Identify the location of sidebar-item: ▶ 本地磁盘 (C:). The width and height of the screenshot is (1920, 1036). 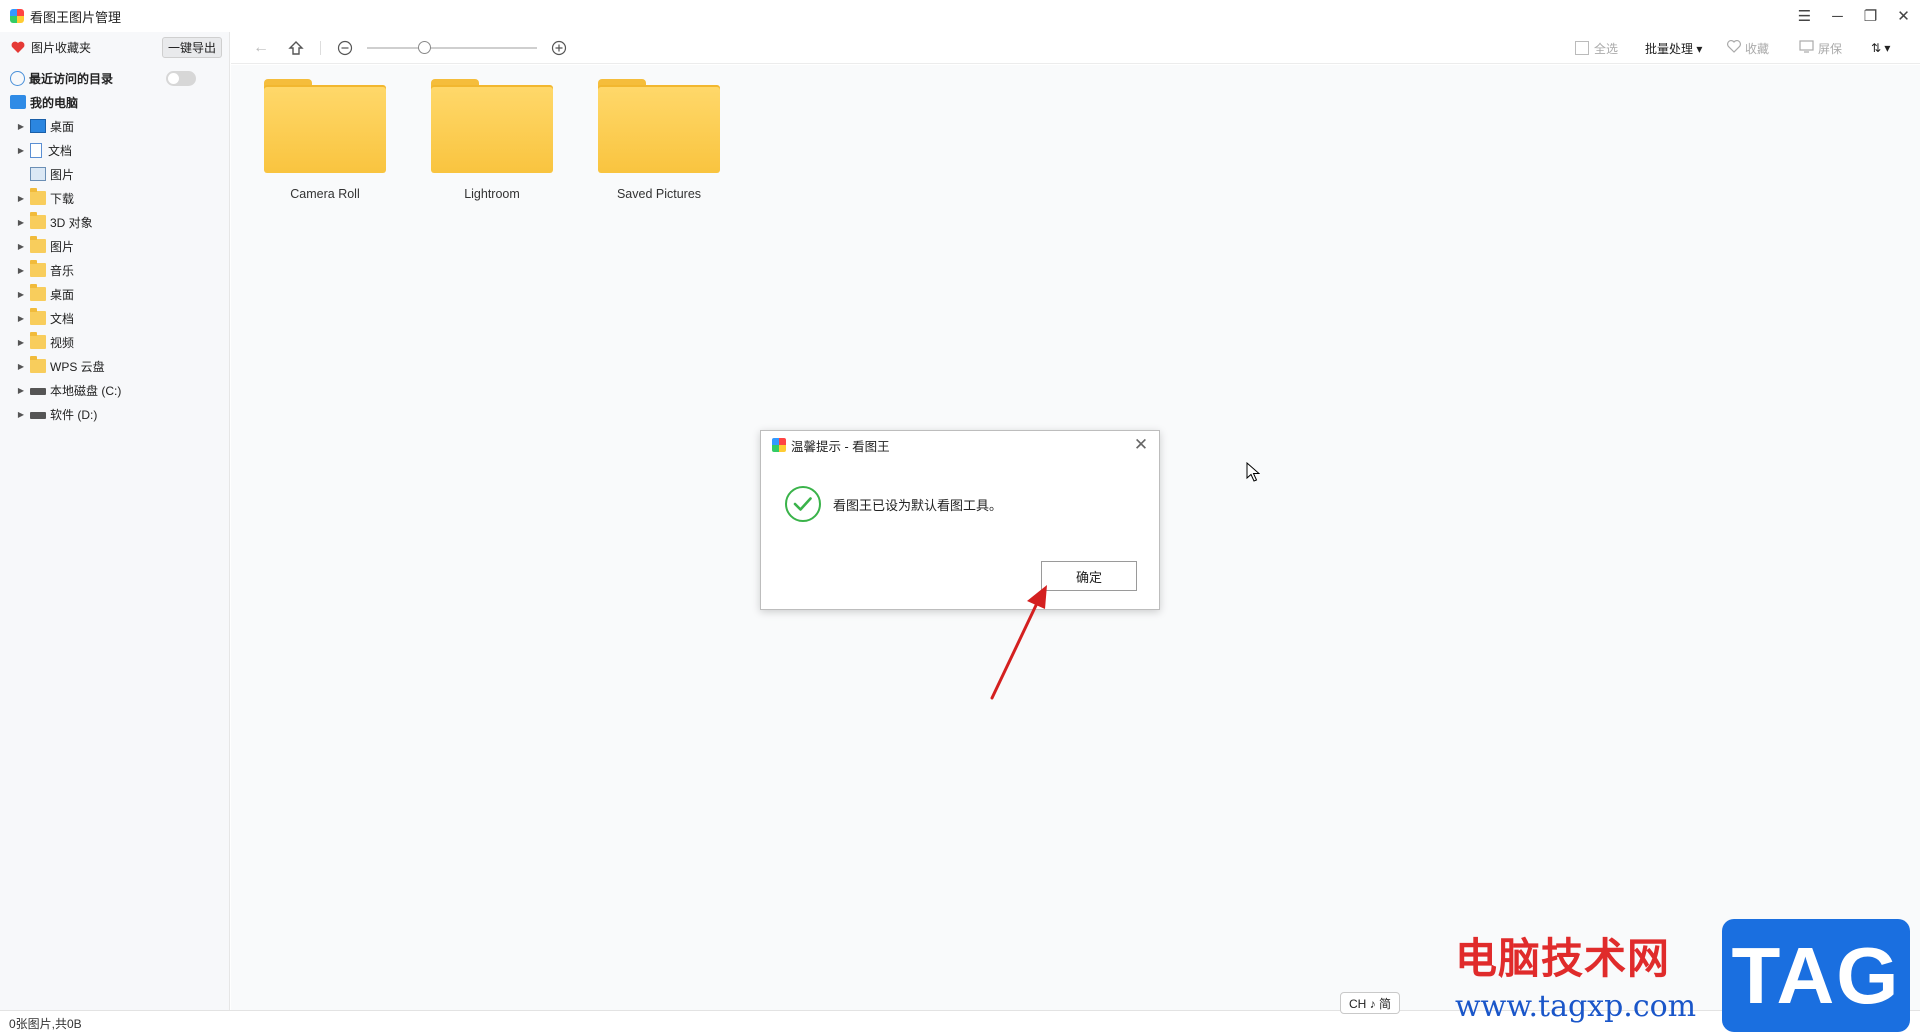
(115, 390).